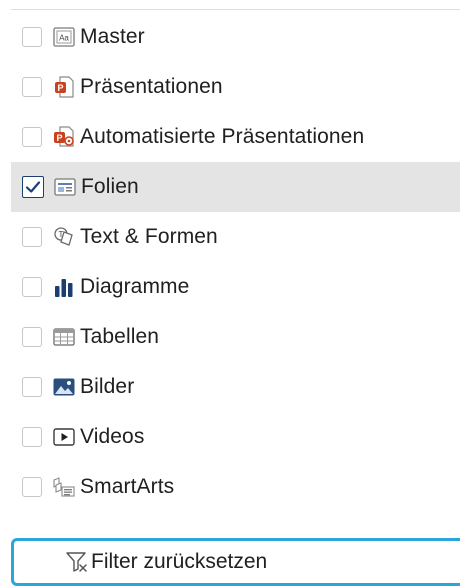 This screenshot has width=460, height=586. What do you see at coordinates (65, 187) in the screenshot?
I see `slide-icon` at bounding box center [65, 187].